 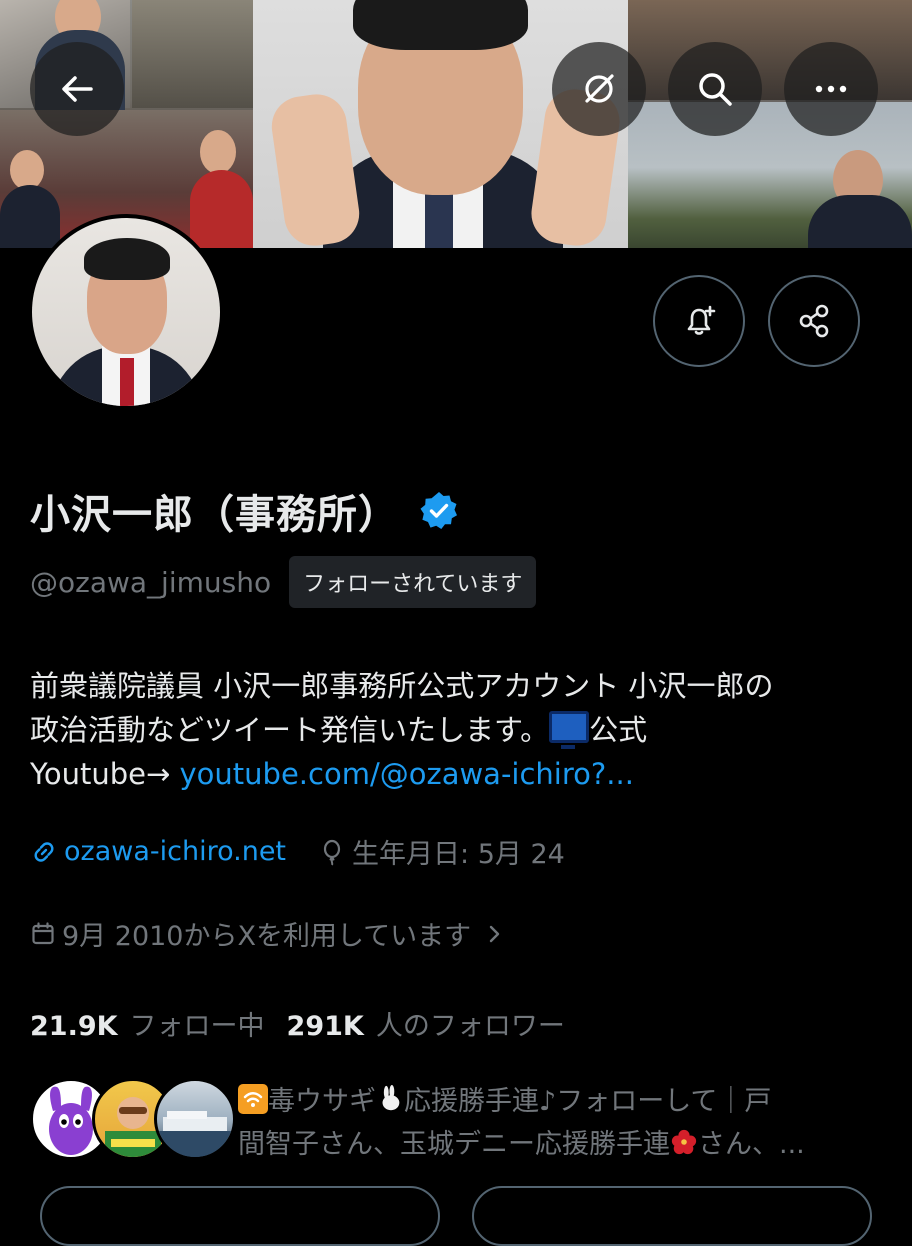 What do you see at coordinates (439, 511) in the screenshot?
I see `verified-badge-icon` at bounding box center [439, 511].